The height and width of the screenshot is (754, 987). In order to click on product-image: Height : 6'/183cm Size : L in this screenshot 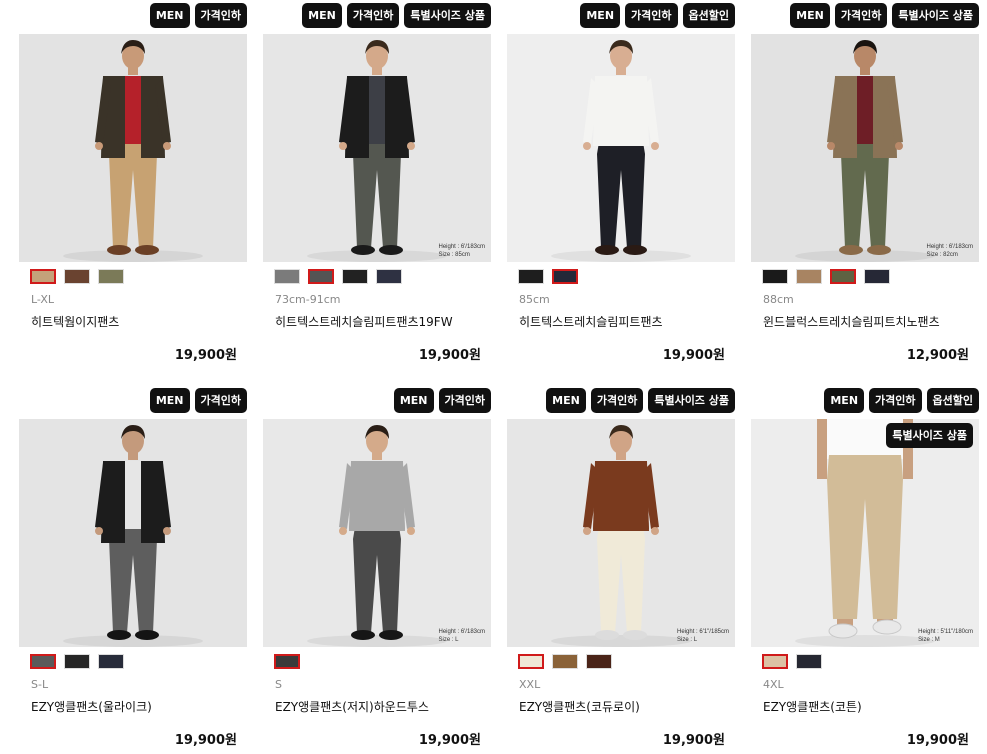, I will do `click(377, 533)`.